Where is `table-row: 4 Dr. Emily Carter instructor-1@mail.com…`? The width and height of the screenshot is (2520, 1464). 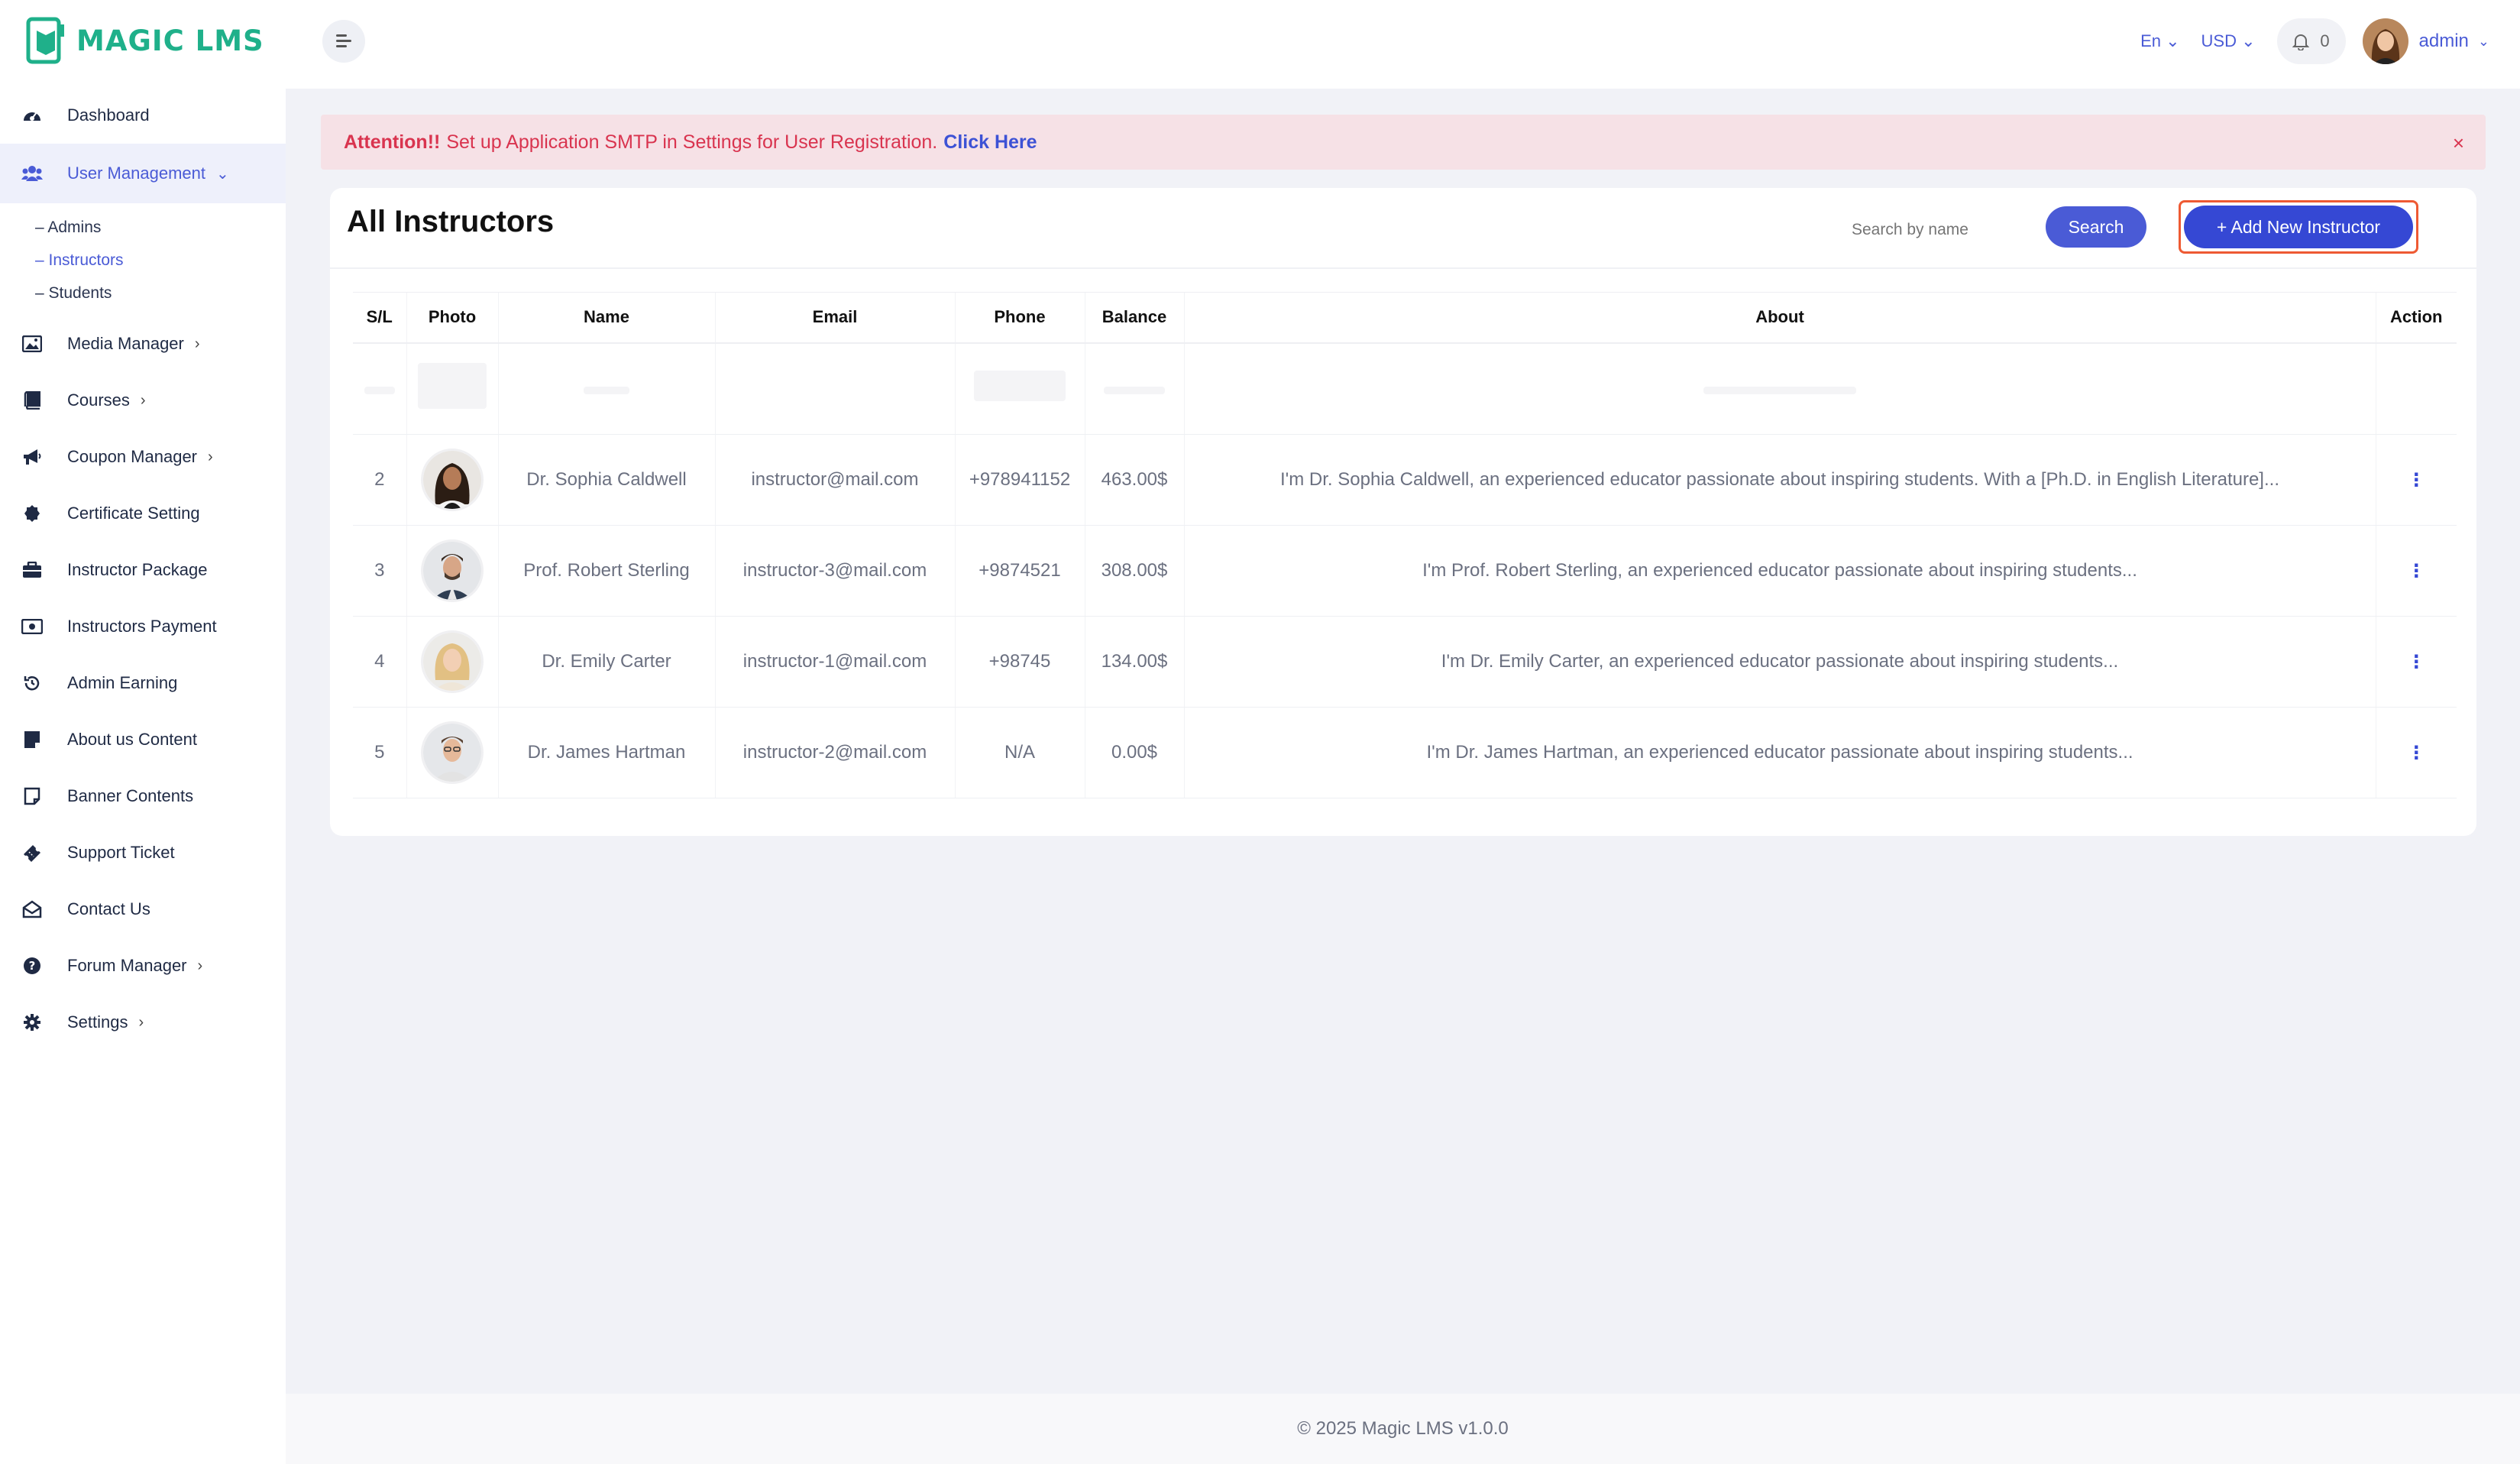 table-row: 4 Dr. Emily Carter instructor-1@mail.com… is located at coordinates (1405, 662).